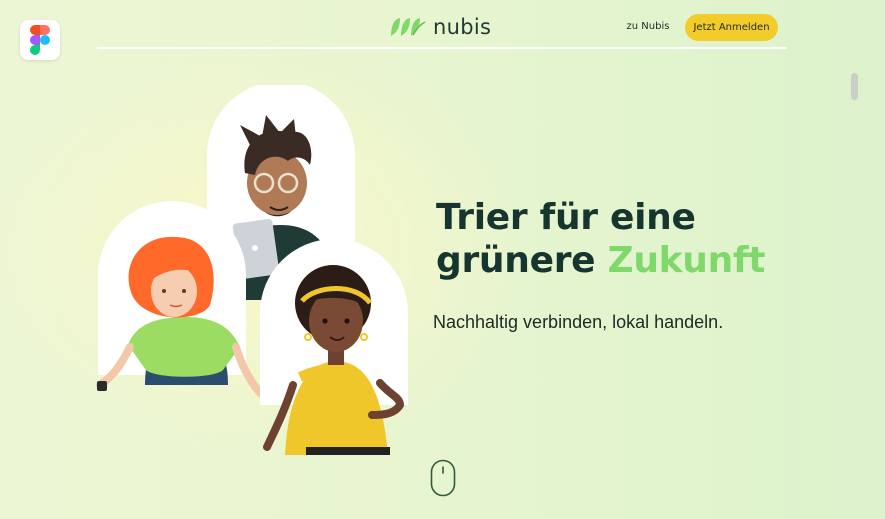 This screenshot has width=885, height=519. Describe the element at coordinates (566, 217) in the screenshot. I see `headline-line-1: Trier für eine` at that location.